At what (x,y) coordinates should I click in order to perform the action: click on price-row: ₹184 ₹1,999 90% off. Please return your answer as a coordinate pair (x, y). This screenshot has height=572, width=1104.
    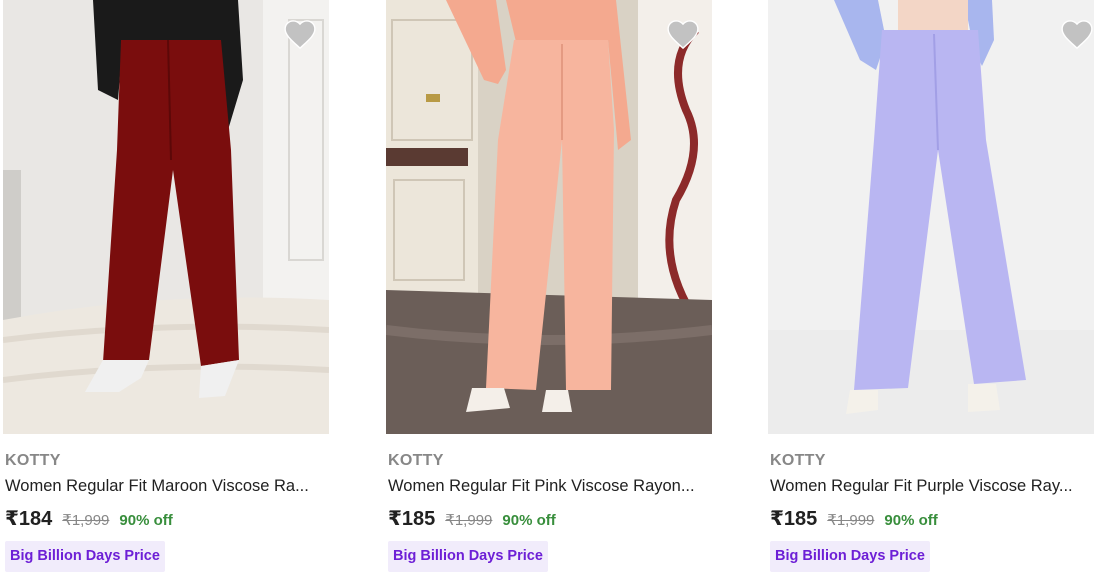
    Looking at the image, I should click on (89, 519).